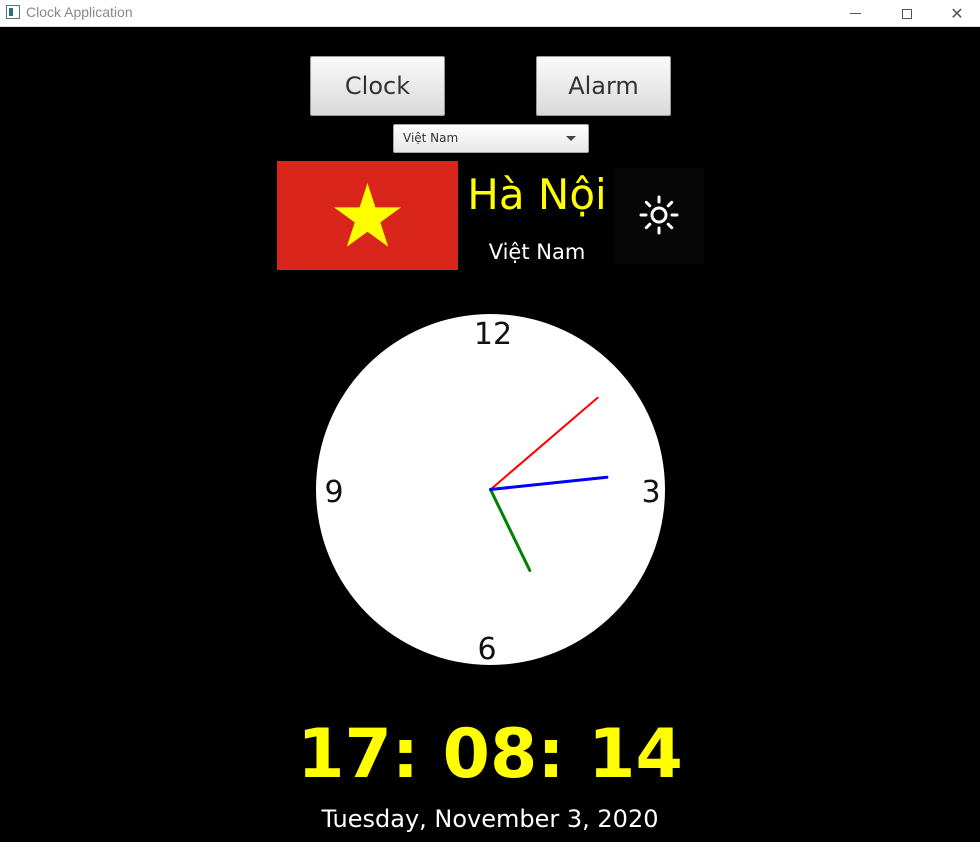 The height and width of the screenshot is (842, 980). I want to click on country-name: Việt Nam, so click(537, 252).